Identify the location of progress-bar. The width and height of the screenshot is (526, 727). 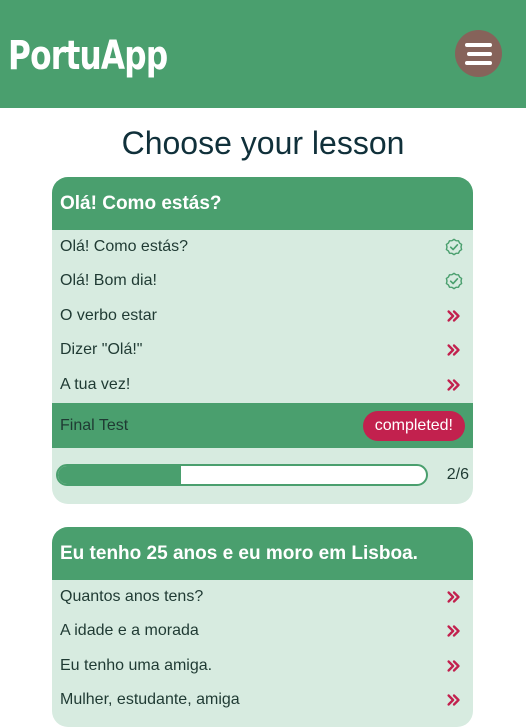
(242, 474).